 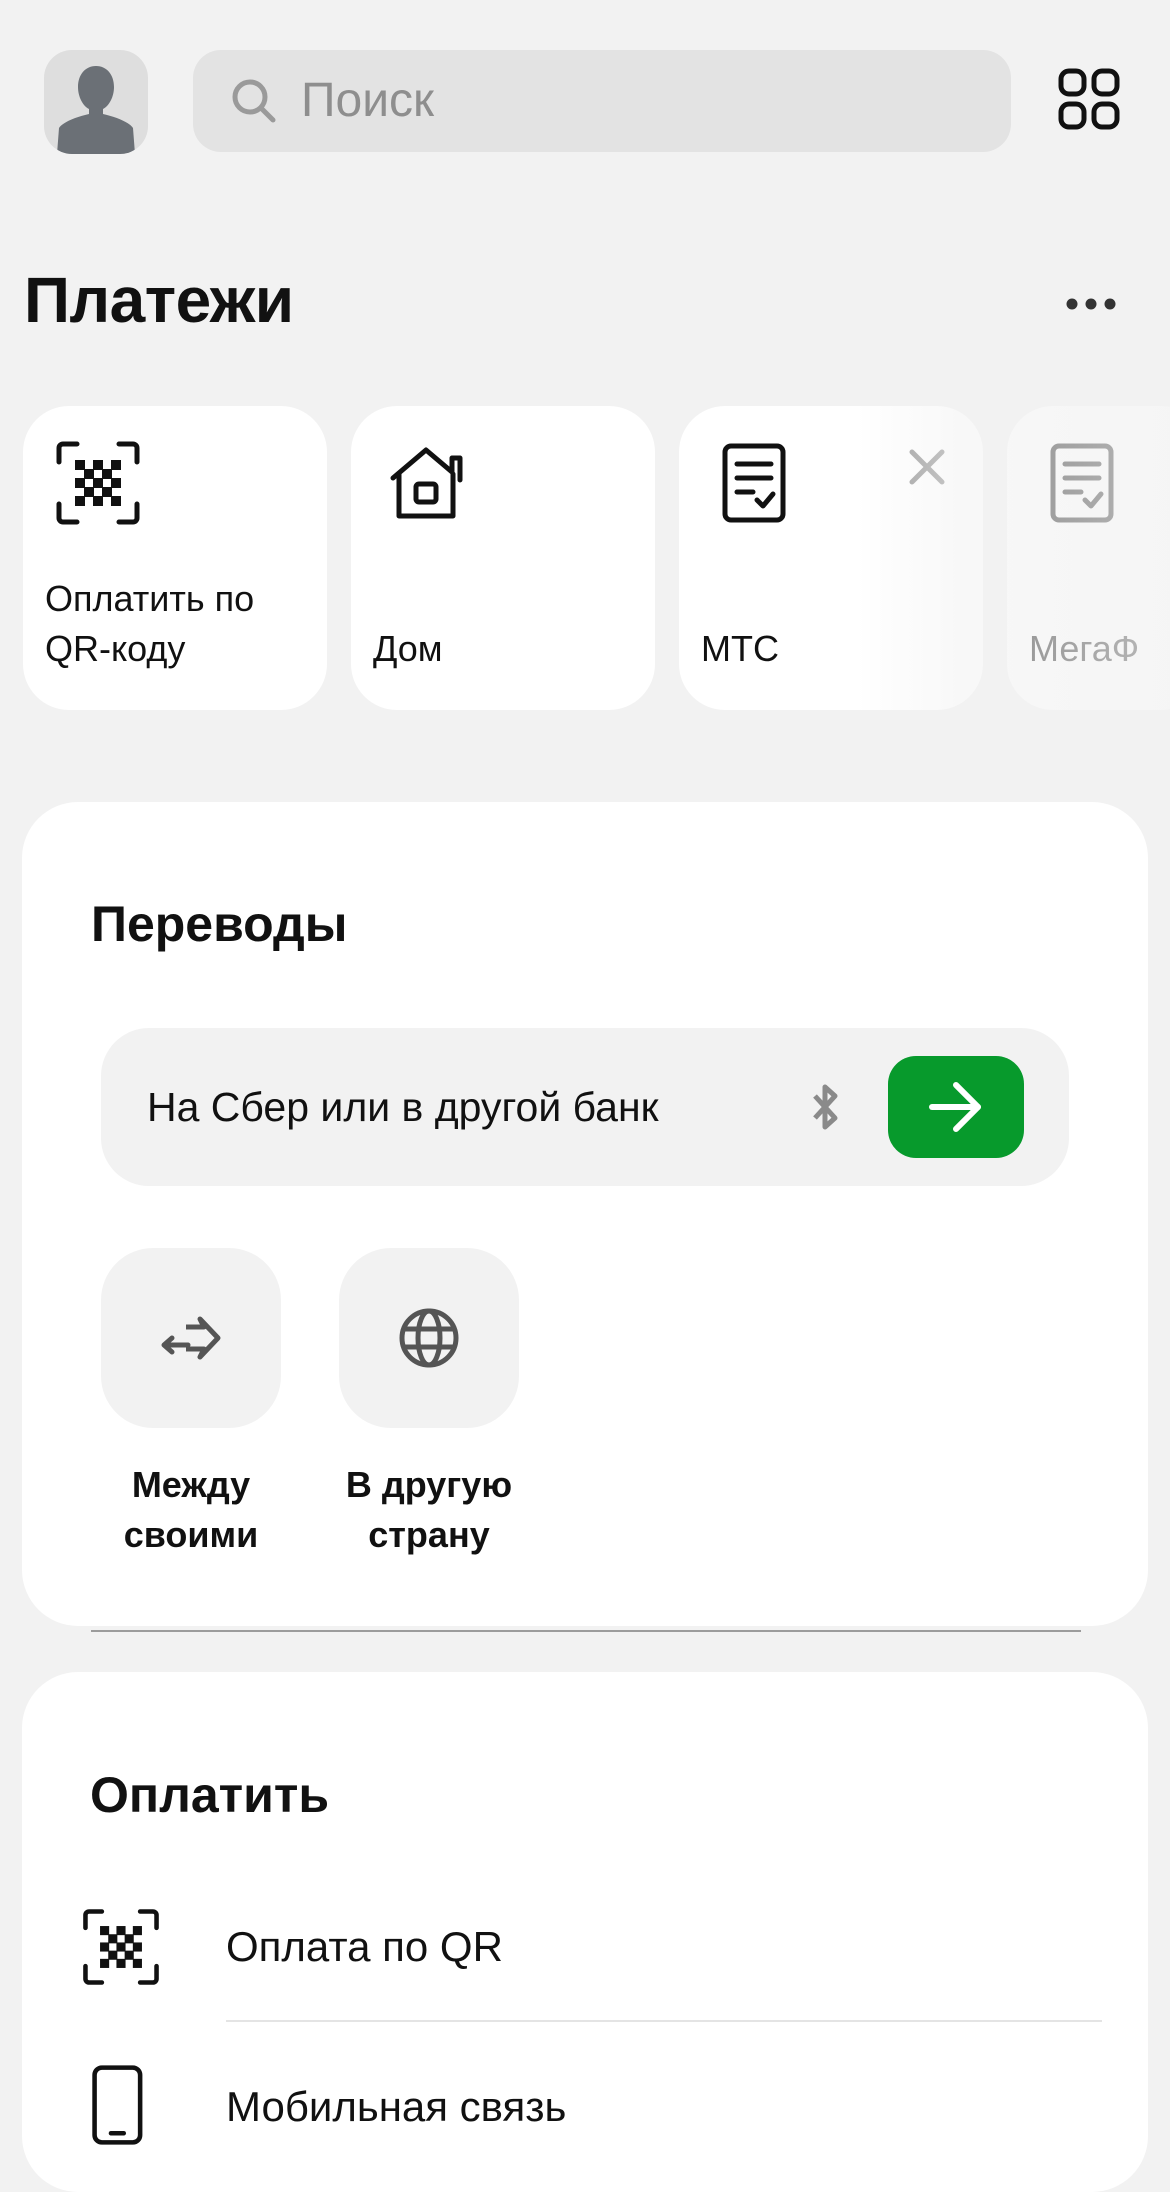 I want to click on avatar, so click(x=96, y=102).